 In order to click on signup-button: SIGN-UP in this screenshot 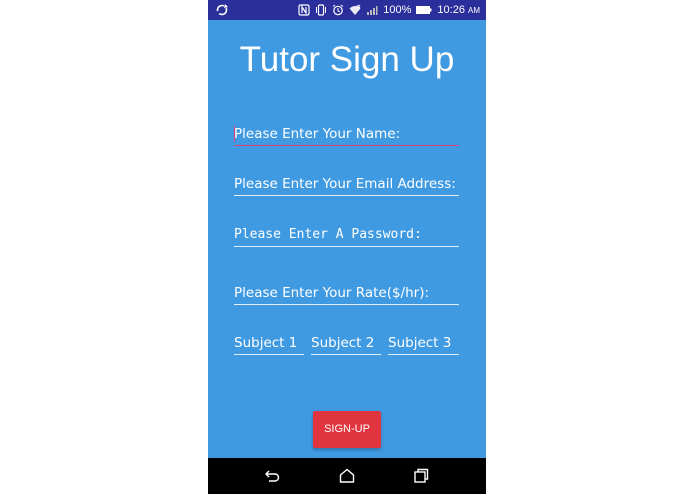, I will do `click(347, 429)`.